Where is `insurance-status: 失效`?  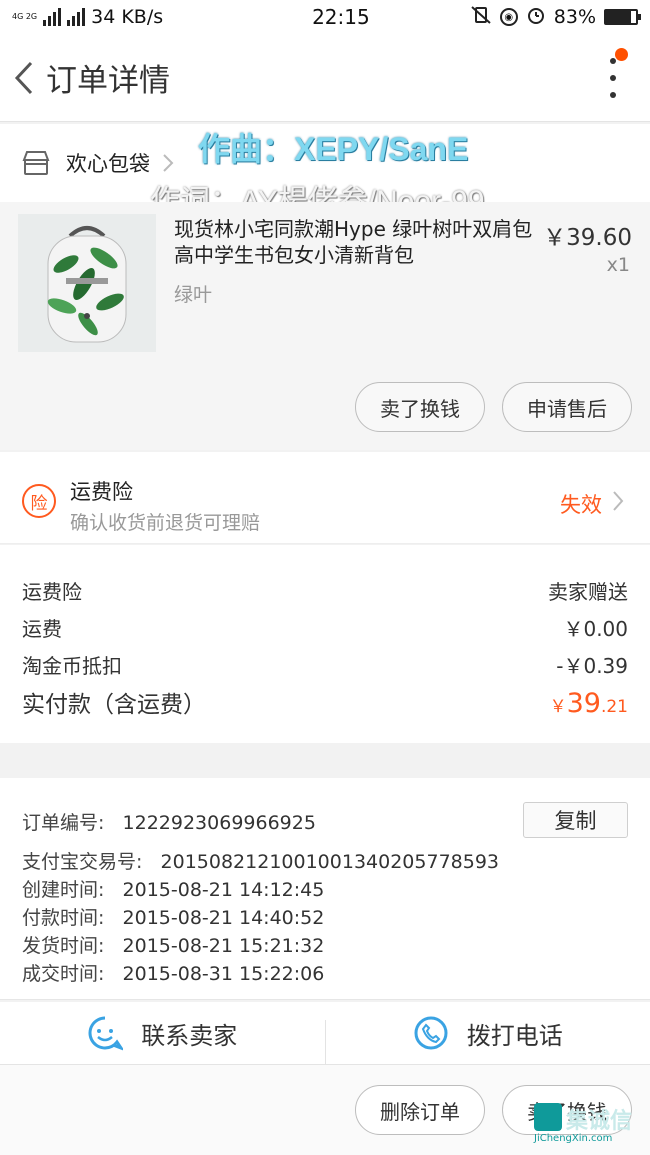
insurance-status: 失效 is located at coordinates (581, 505).